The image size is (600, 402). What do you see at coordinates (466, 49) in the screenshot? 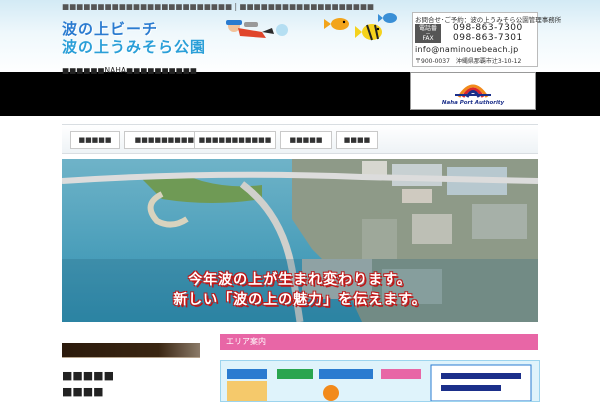
I see `contact-email: info@naminouebeach.jp` at bounding box center [466, 49].